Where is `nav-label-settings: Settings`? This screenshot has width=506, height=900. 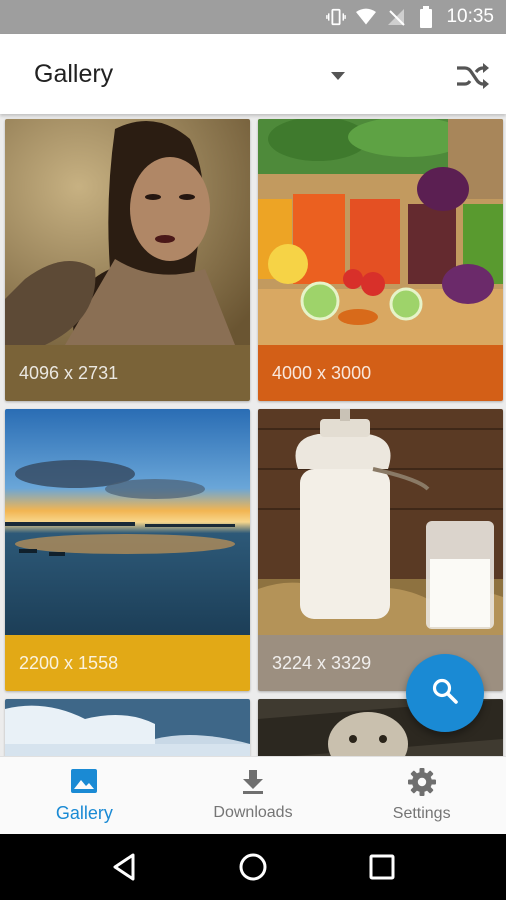
nav-label-settings: Settings is located at coordinates (421, 813).